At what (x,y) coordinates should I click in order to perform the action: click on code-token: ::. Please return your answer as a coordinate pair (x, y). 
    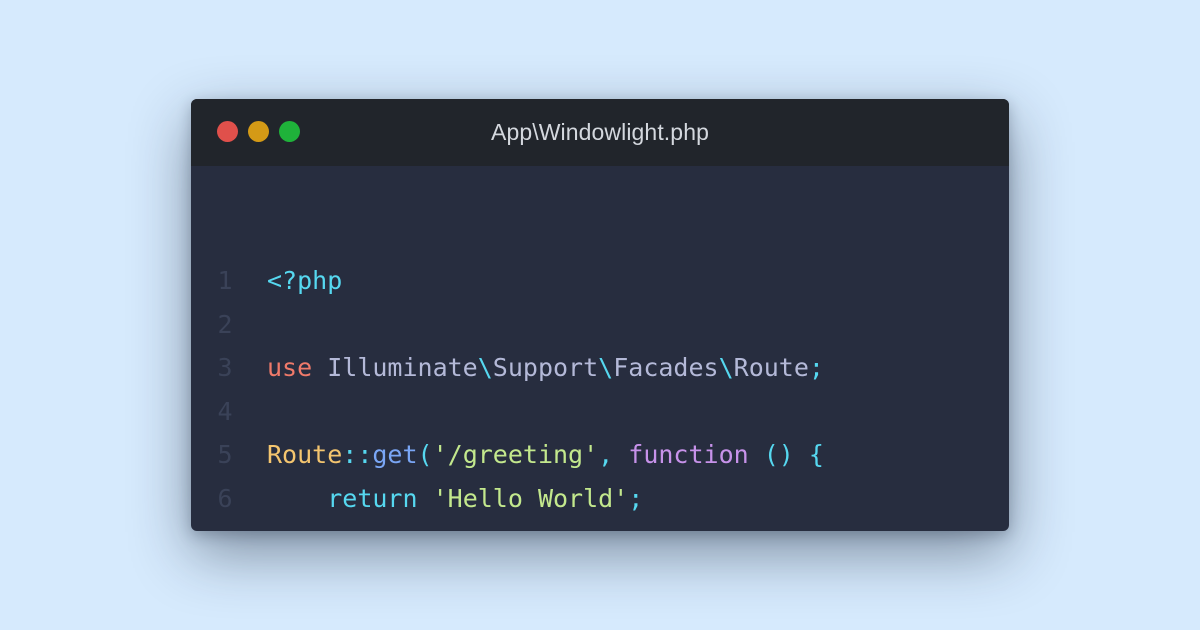
    Looking at the image, I should click on (357, 455).